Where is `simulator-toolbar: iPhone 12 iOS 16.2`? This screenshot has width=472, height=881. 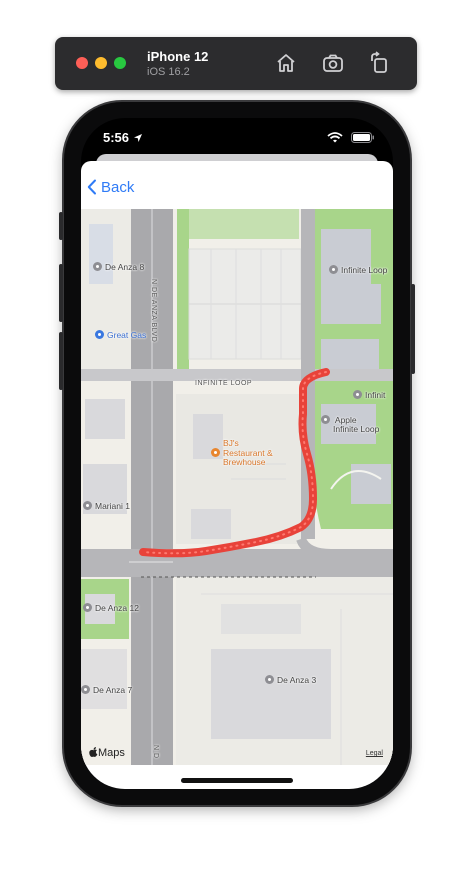 simulator-toolbar: iPhone 12 iOS 16.2 is located at coordinates (236, 63).